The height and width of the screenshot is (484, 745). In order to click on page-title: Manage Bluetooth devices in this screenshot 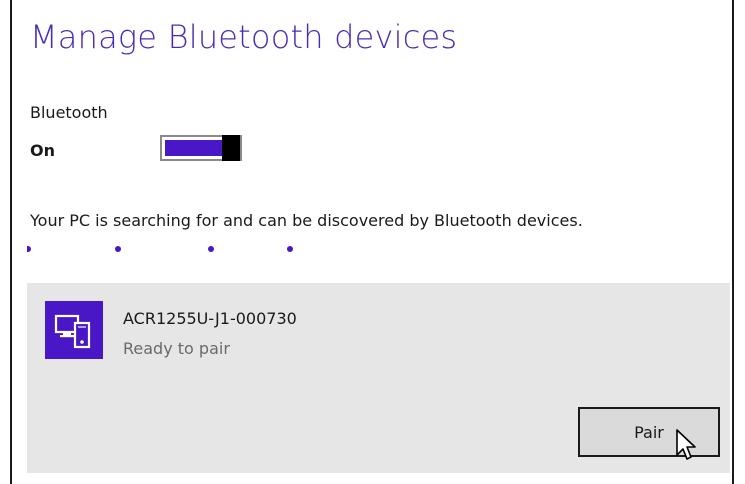, I will do `click(244, 37)`.